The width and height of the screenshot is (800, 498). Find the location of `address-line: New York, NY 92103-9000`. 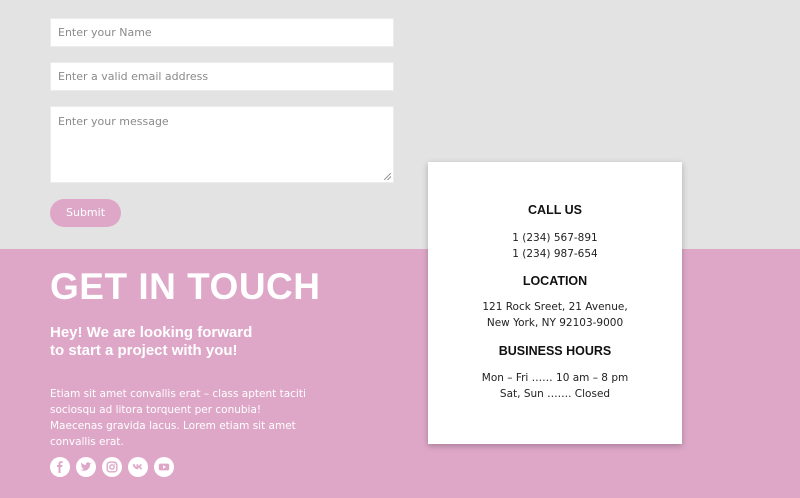

address-line: New York, NY 92103-9000 is located at coordinates (555, 322).